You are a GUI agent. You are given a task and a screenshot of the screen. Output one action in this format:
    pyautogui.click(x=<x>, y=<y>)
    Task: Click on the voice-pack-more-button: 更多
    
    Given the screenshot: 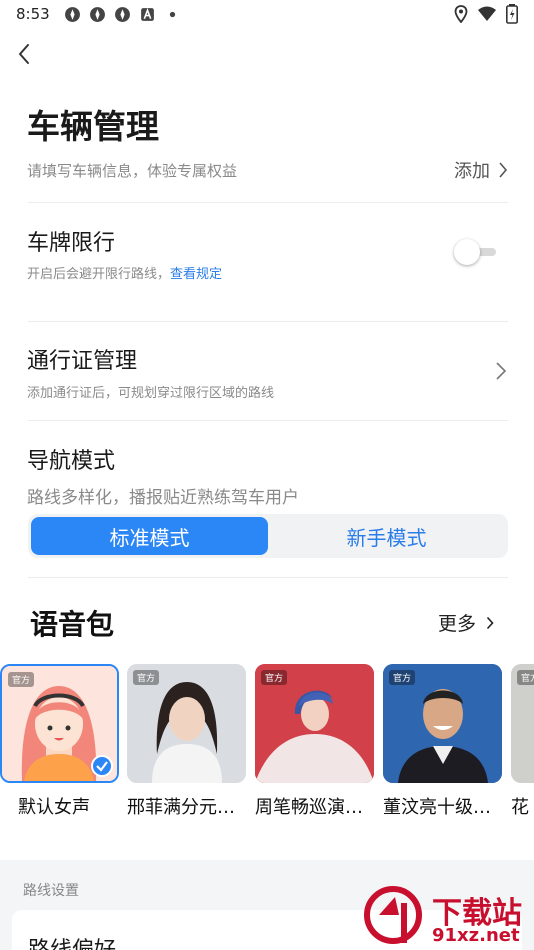 What is the action you would take?
    pyautogui.click(x=466, y=622)
    